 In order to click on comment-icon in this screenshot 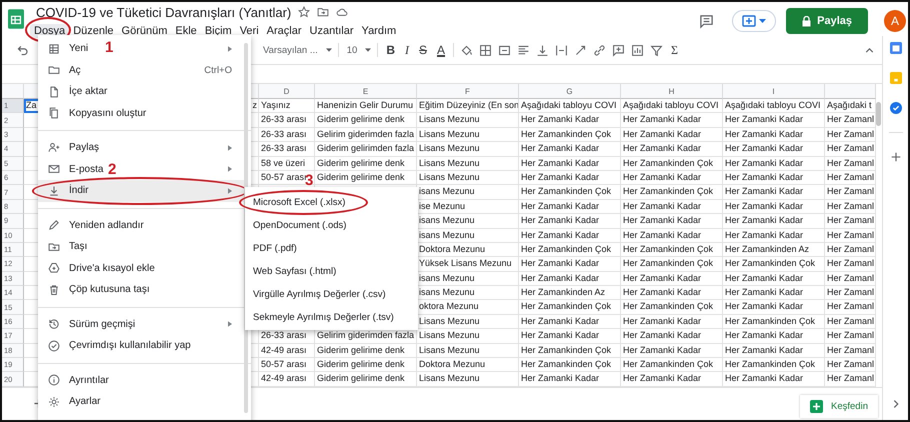, I will do `click(706, 21)`.